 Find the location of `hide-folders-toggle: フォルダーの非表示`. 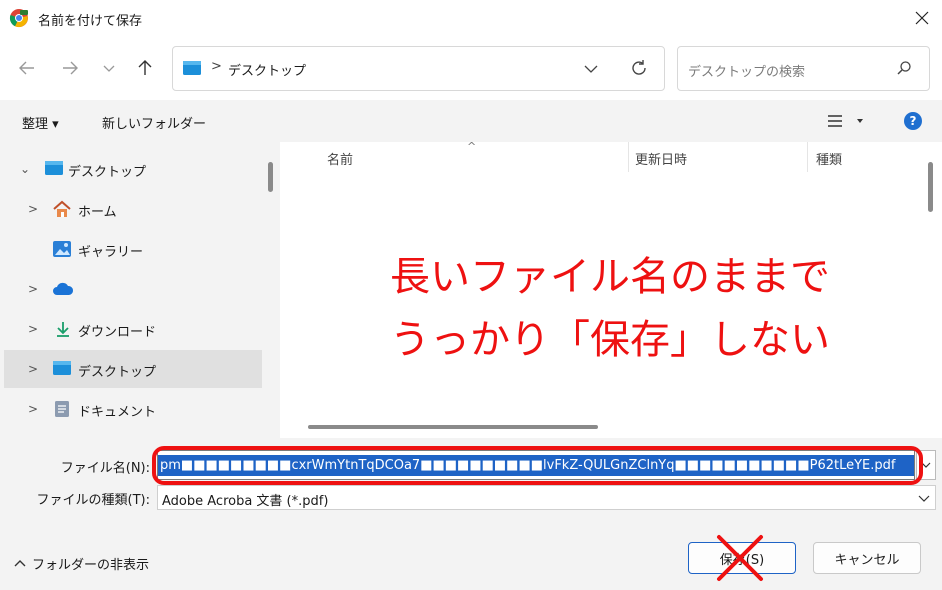

hide-folders-toggle: フォルダーの非表示 is located at coordinates (81, 563).